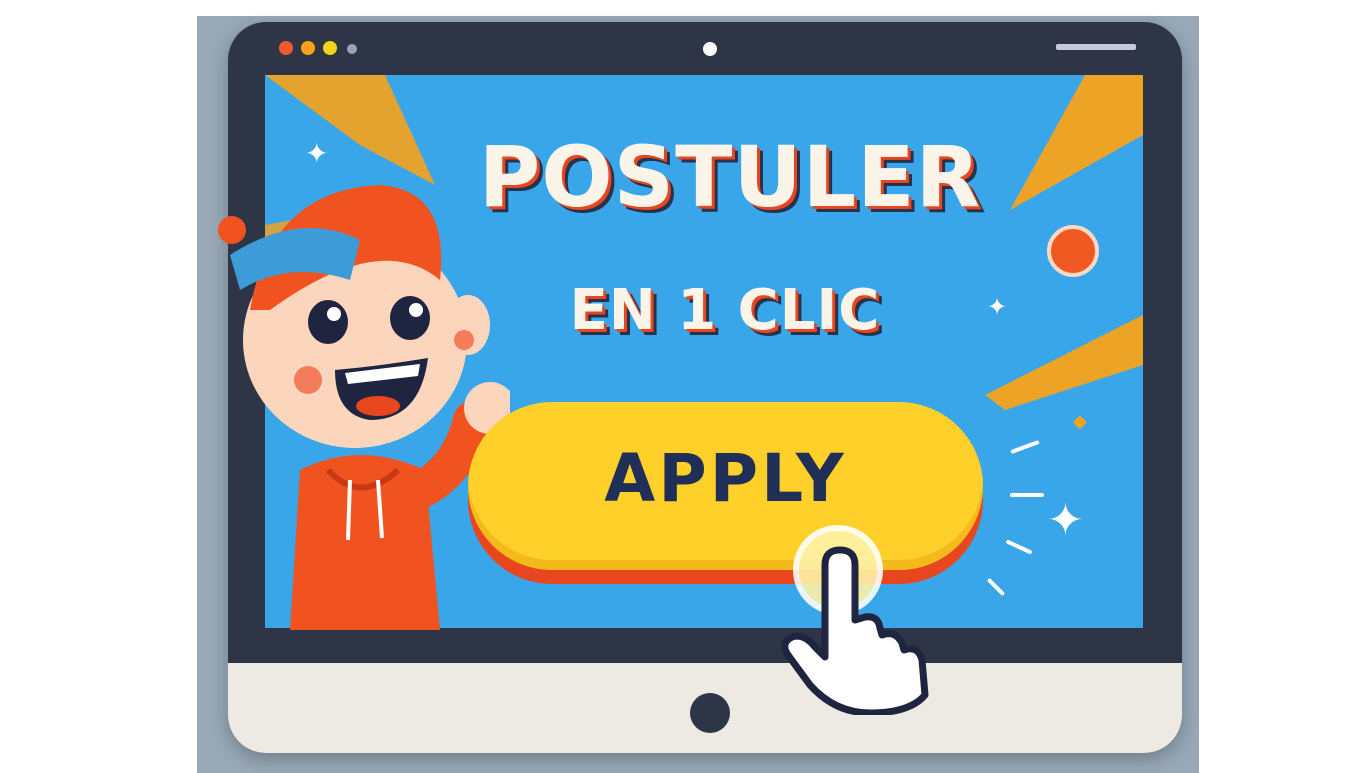 The image size is (1355, 773). What do you see at coordinates (725, 310) in the screenshot?
I see `headline-line-2: EN 1 CLIC` at bounding box center [725, 310].